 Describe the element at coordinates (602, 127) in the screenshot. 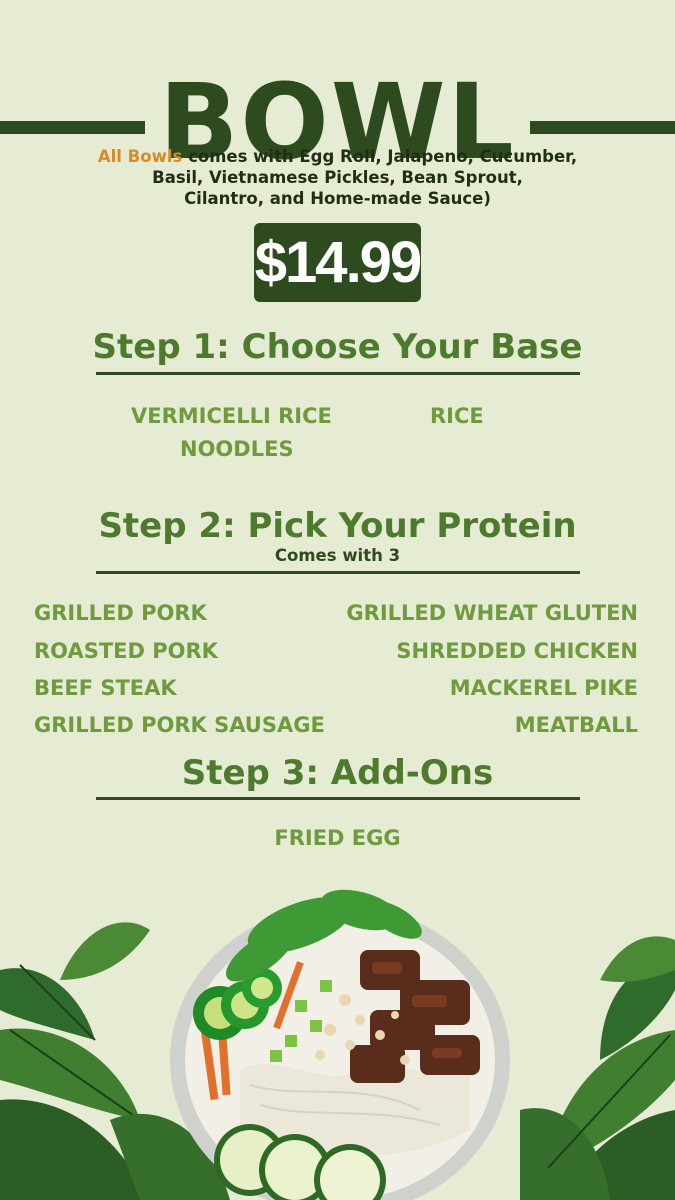

I see `title-line-right` at that location.